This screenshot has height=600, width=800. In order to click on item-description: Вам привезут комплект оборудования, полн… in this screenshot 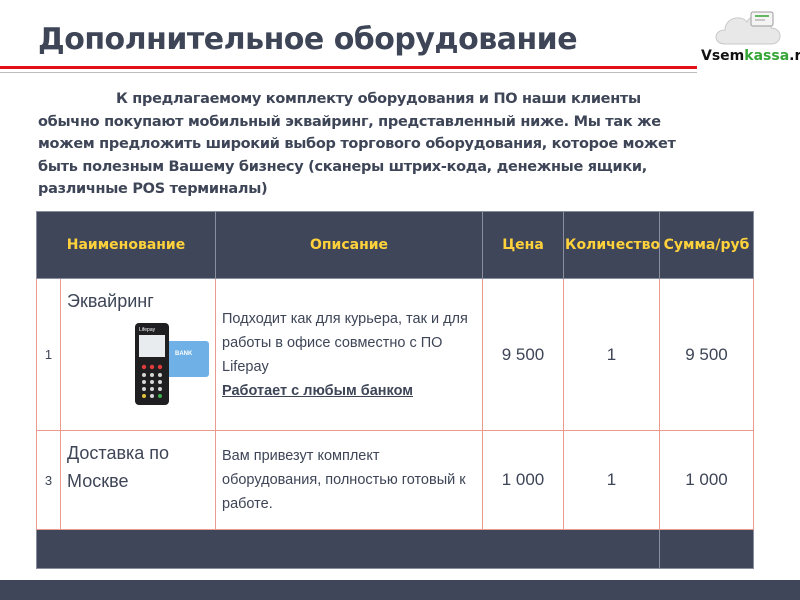, I will do `click(349, 480)`.